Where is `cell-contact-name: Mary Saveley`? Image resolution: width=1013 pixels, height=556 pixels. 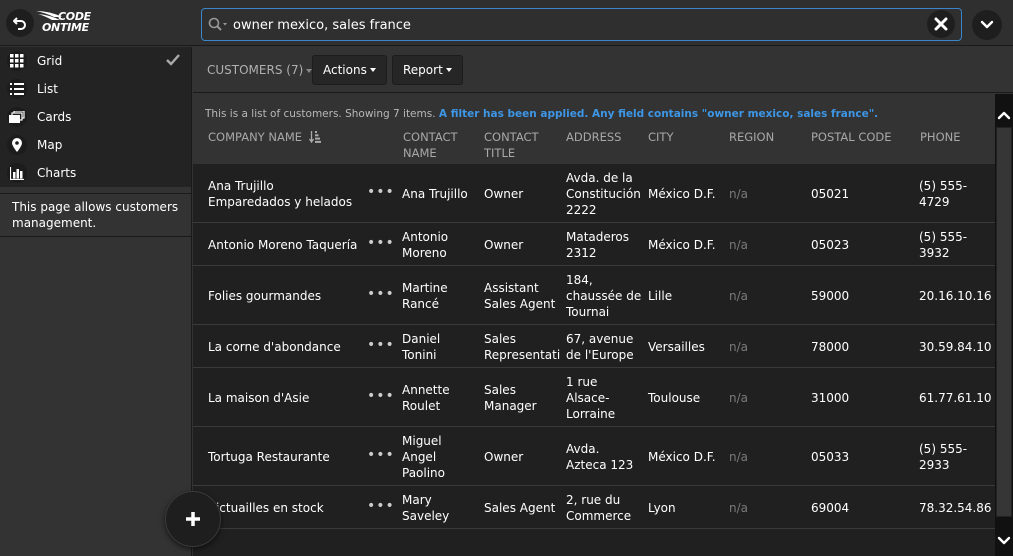
cell-contact-name: Mary Saveley is located at coordinates (439, 507).